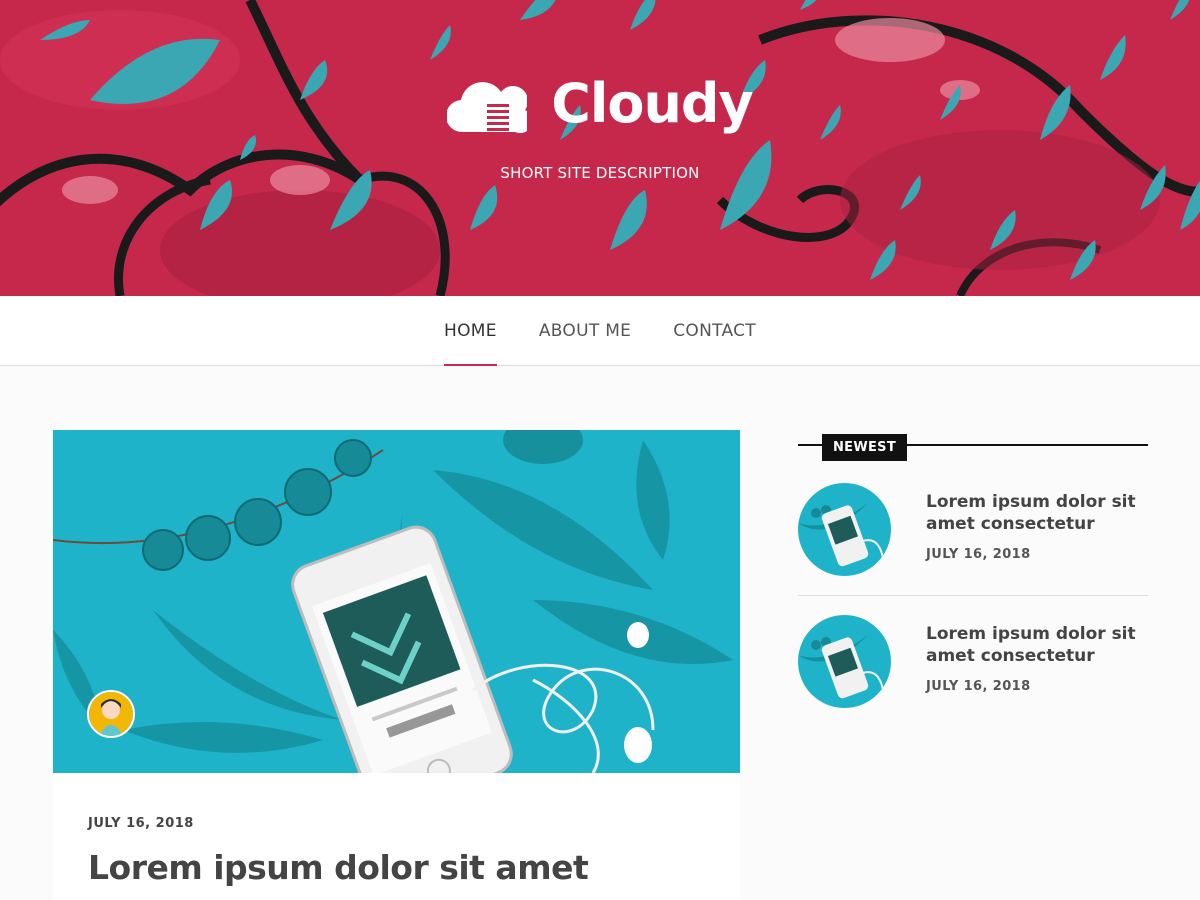 The height and width of the screenshot is (900, 1200). I want to click on widget-header: NEWEST, so click(973, 448).